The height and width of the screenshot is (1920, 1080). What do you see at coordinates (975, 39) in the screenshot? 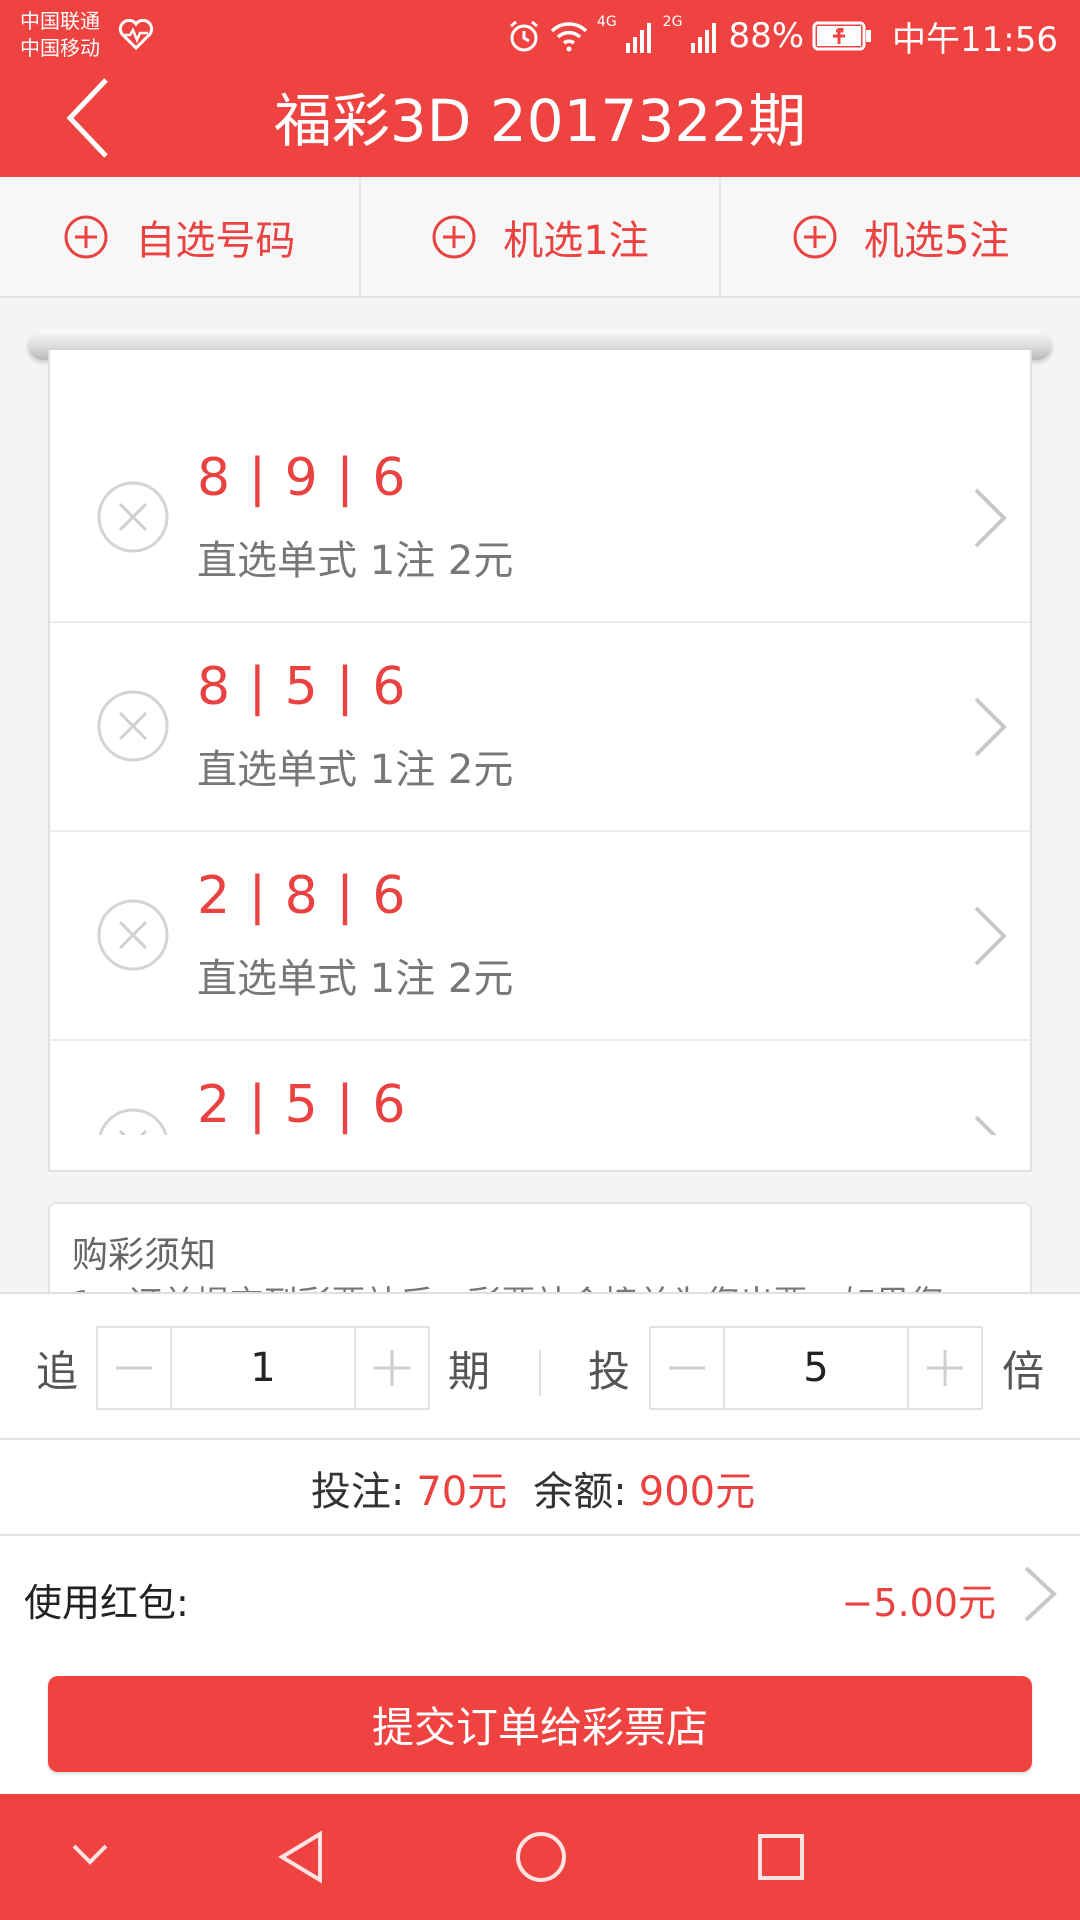
I see `clock: 中午11:56` at bounding box center [975, 39].